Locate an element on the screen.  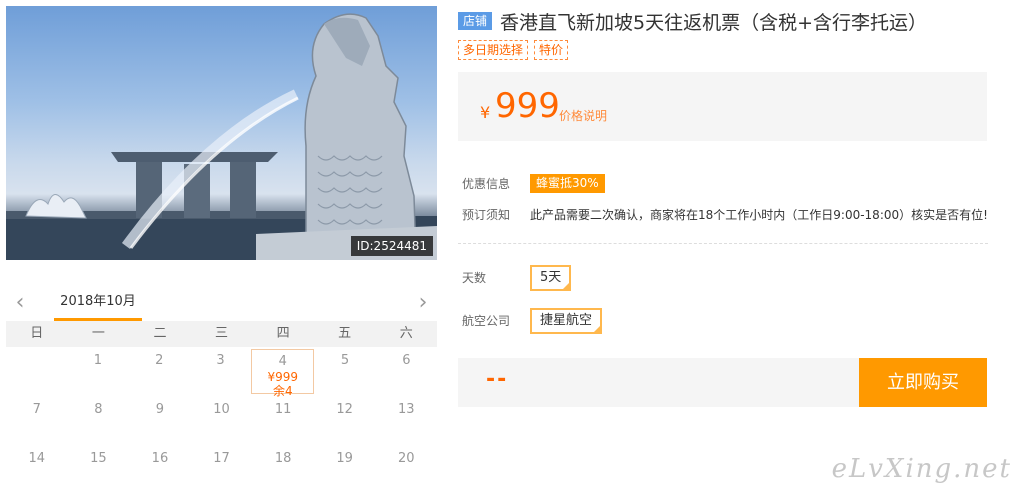
notice-label: 预订须知 is located at coordinates (486, 215).